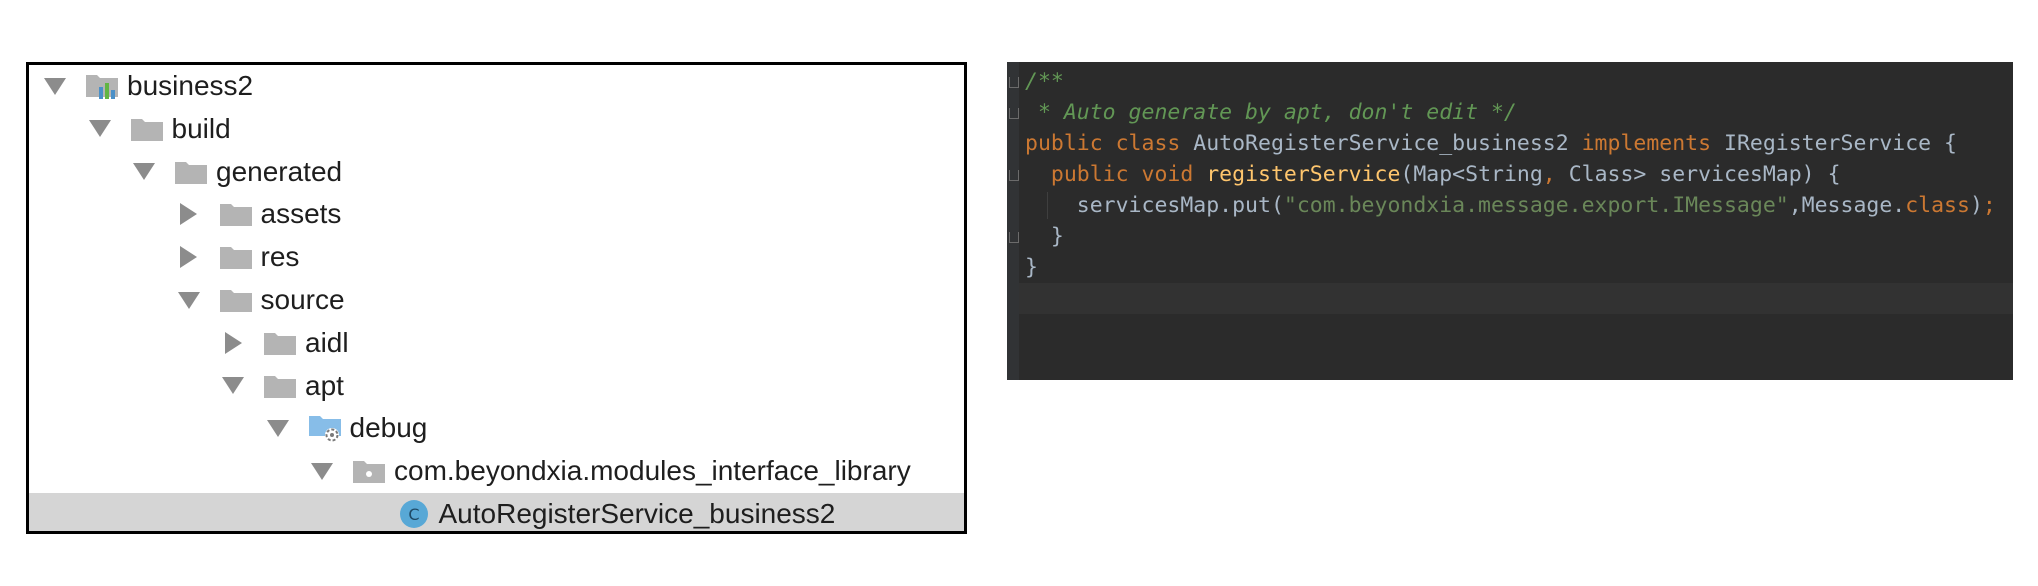 The width and height of the screenshot is (2038, 586). Describe the element at coordinates (279, 171) in the screenshot. I see `tree-row-label: generated` at that location.